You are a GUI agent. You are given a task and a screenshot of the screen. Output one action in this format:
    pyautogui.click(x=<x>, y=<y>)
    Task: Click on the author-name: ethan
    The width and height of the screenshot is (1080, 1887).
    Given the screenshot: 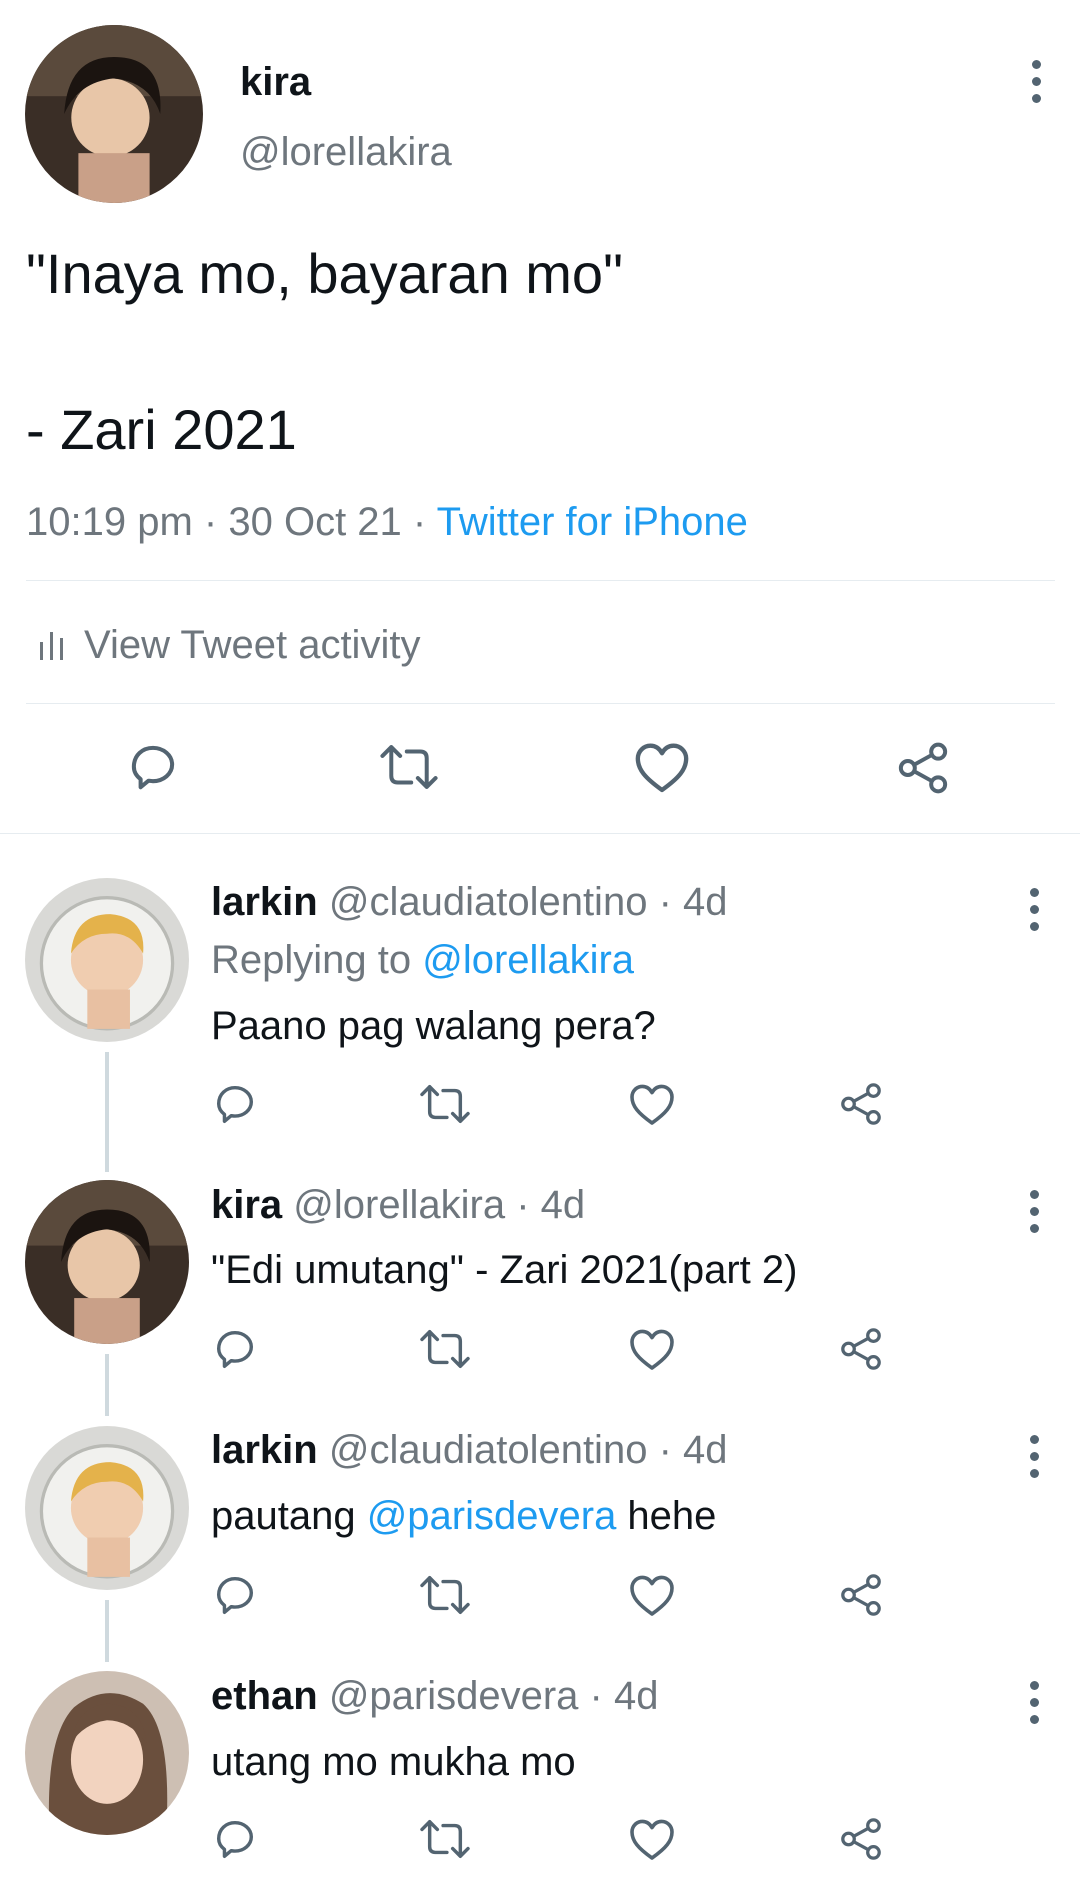 What is the action you would take?
    pyautogui.click(x=264, y=1696)
    